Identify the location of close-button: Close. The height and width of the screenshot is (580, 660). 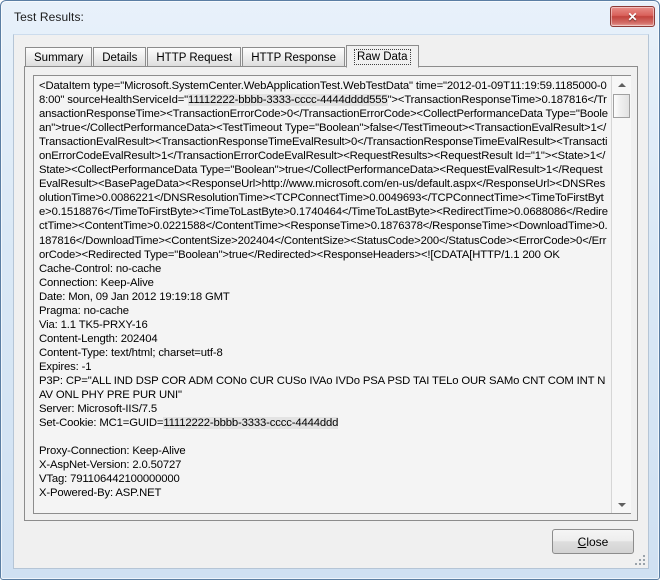
(593, 541).